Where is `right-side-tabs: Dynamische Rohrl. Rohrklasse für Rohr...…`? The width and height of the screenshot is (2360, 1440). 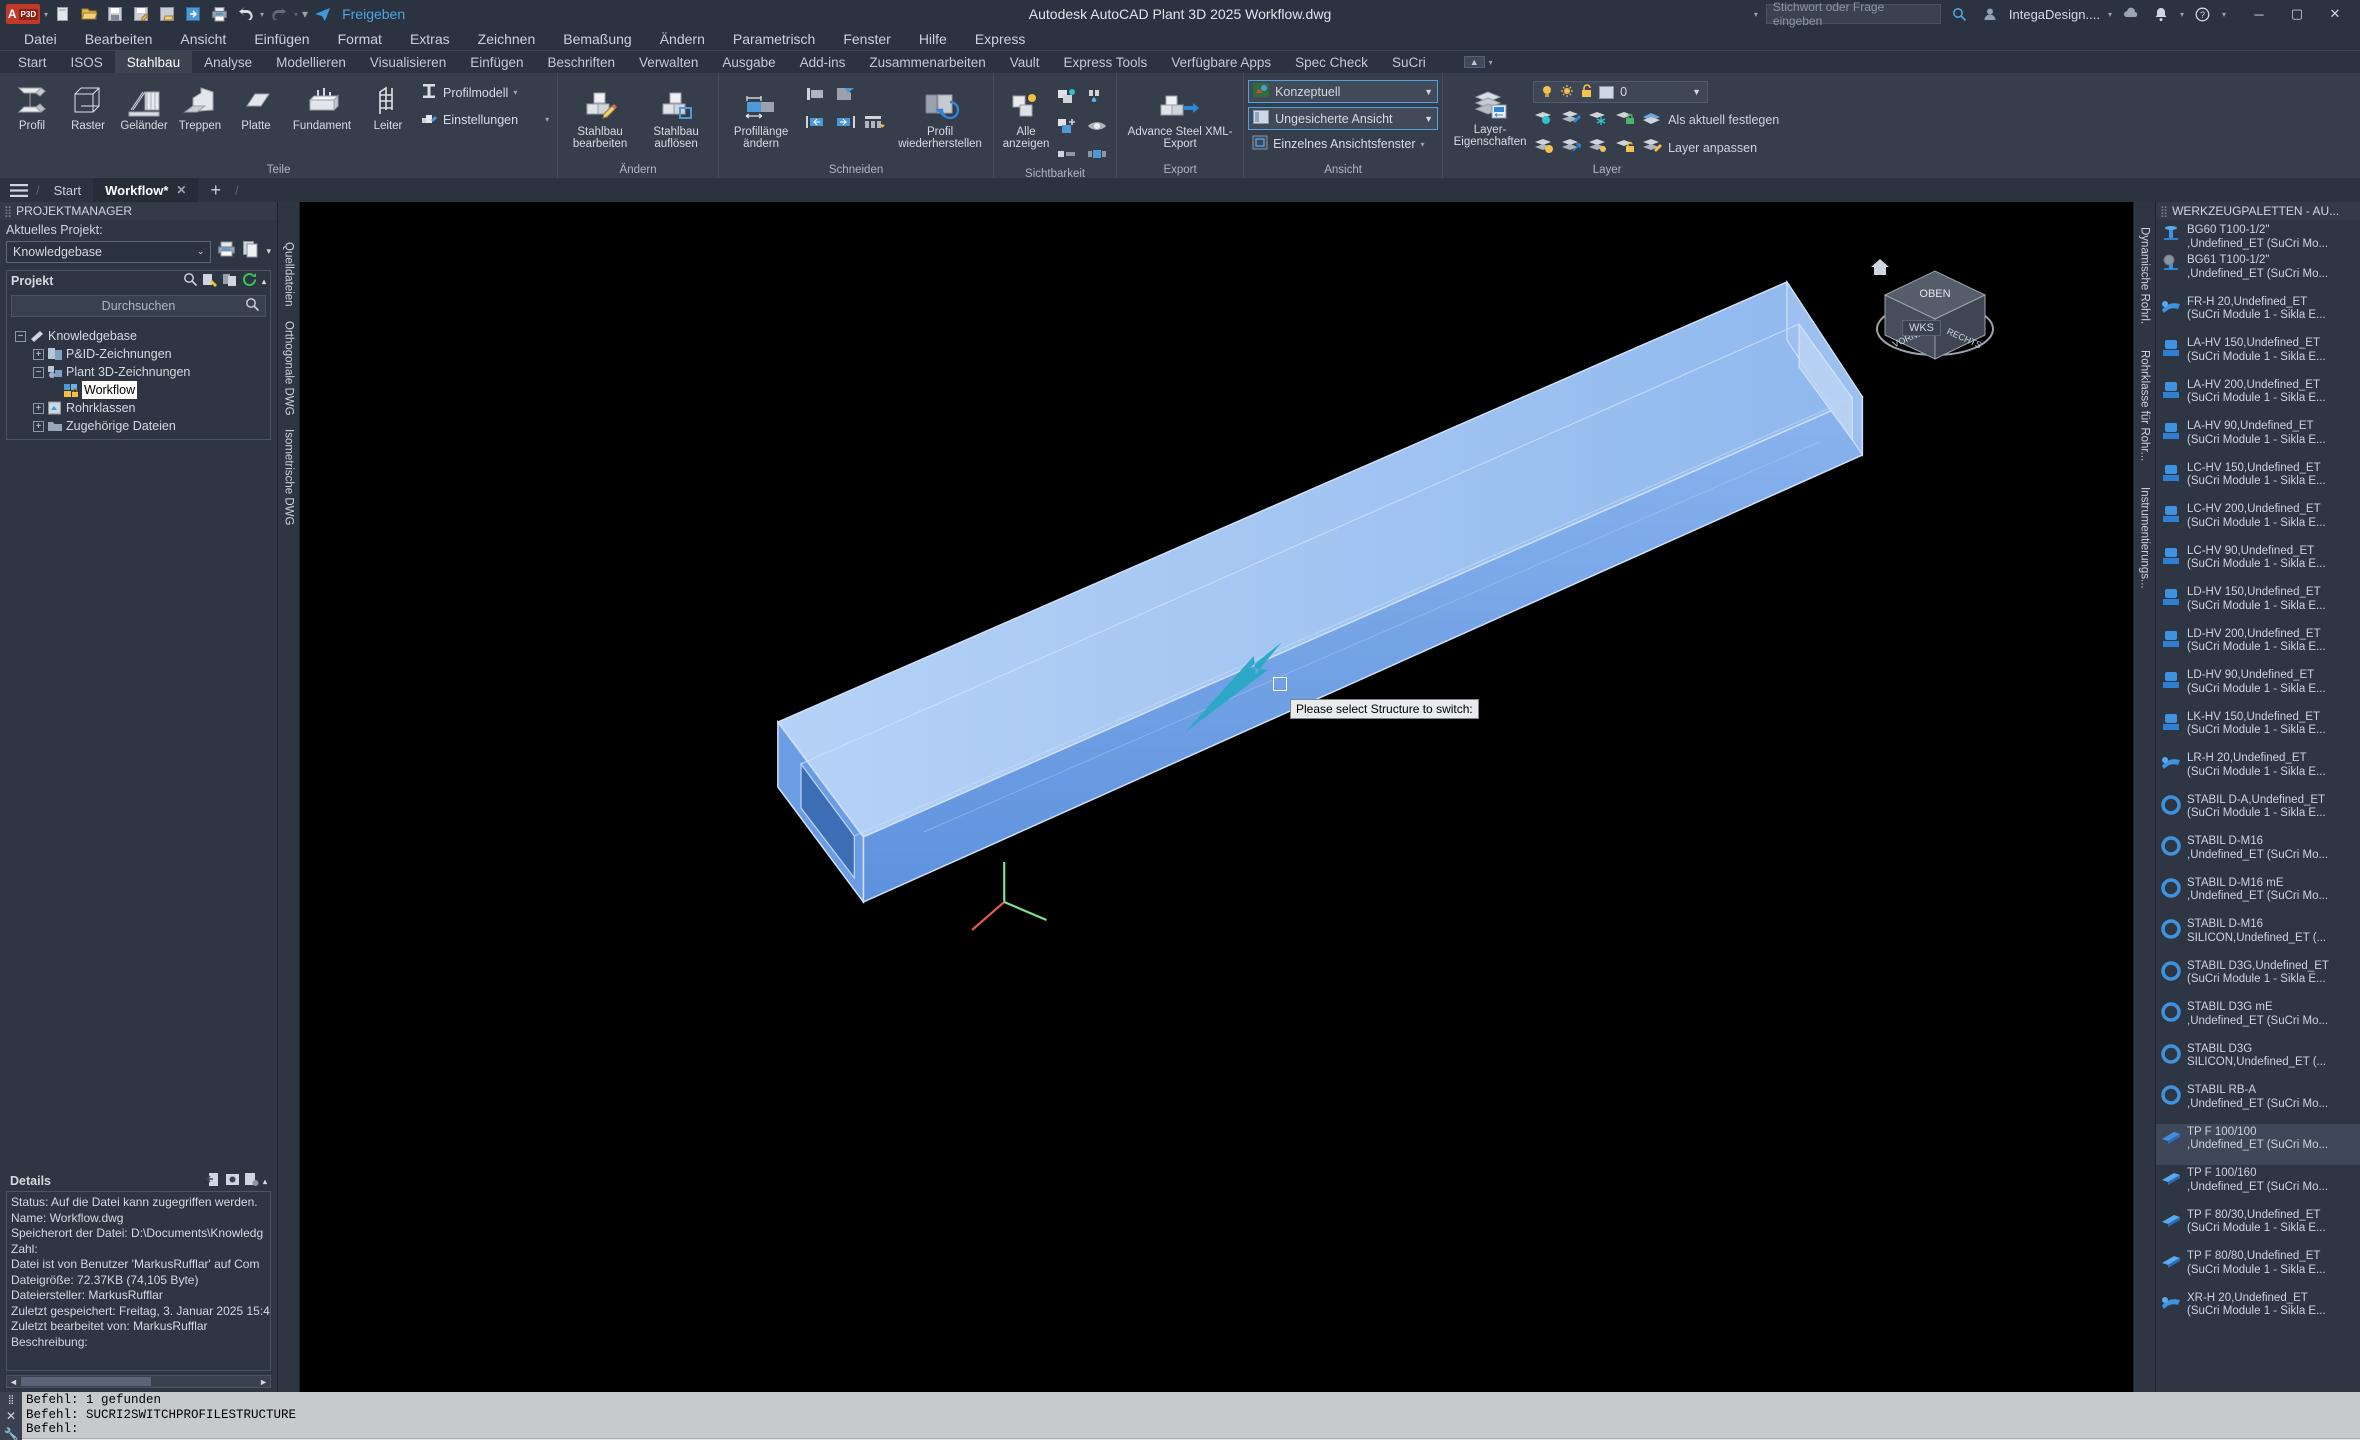 right-side-tabs: Dynamische Rohrl. Rohrklasse für Rohr...… is located at coordinates (2144, 797).